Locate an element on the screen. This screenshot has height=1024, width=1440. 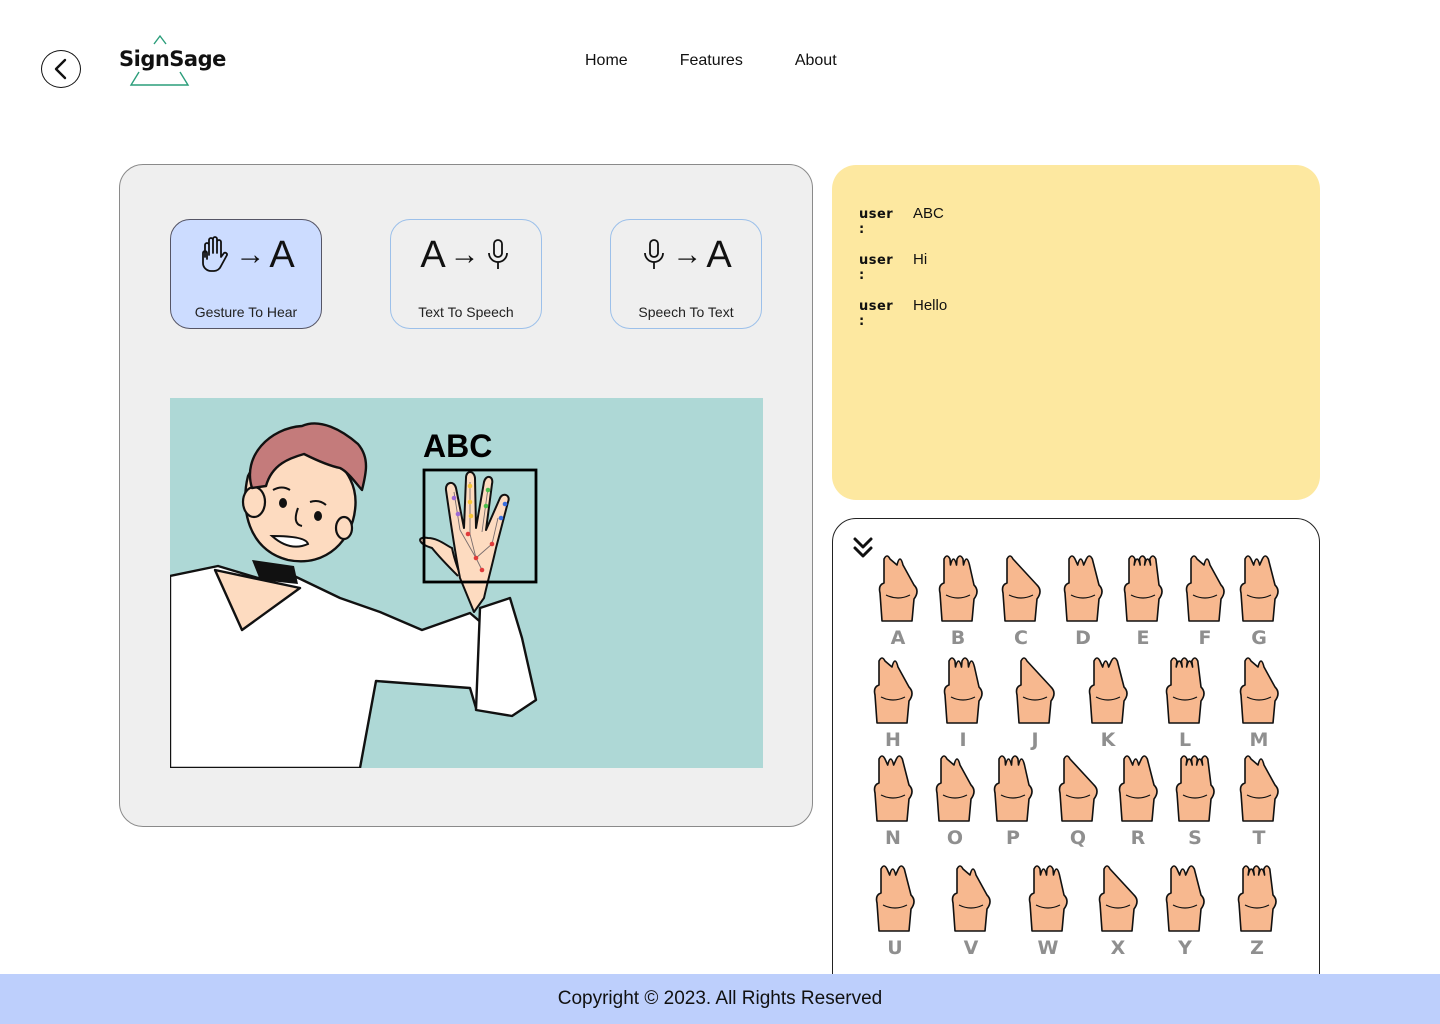
sign-letter: U is located at coordinates (895, 948).